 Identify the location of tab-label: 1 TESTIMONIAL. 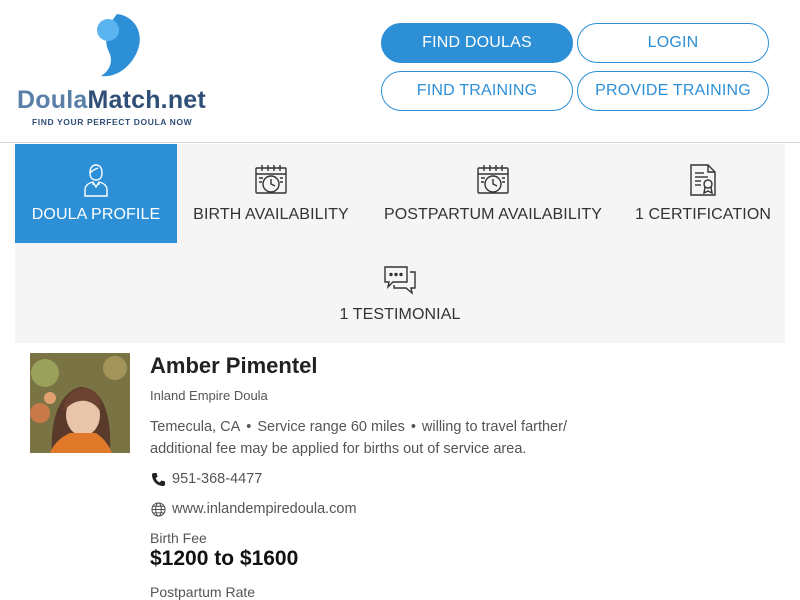
(400, 314).